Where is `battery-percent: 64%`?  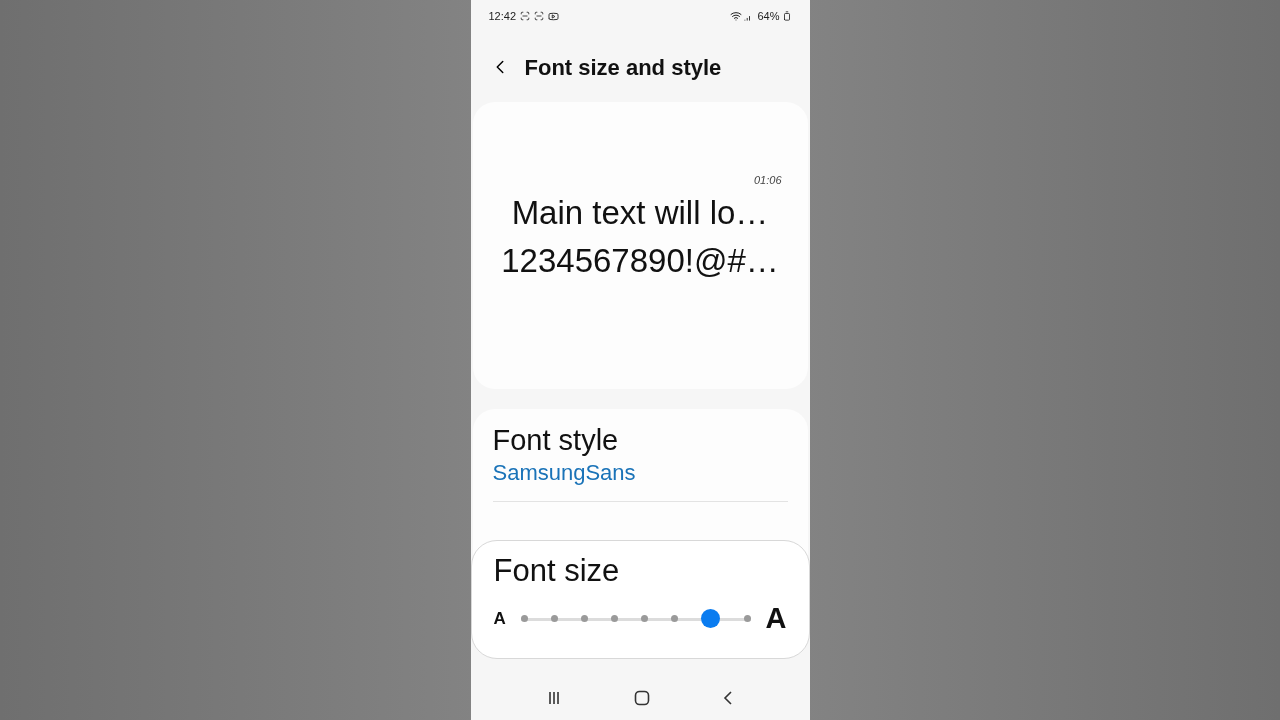 battery-percent: 64% is located at coordinates (768, 16).